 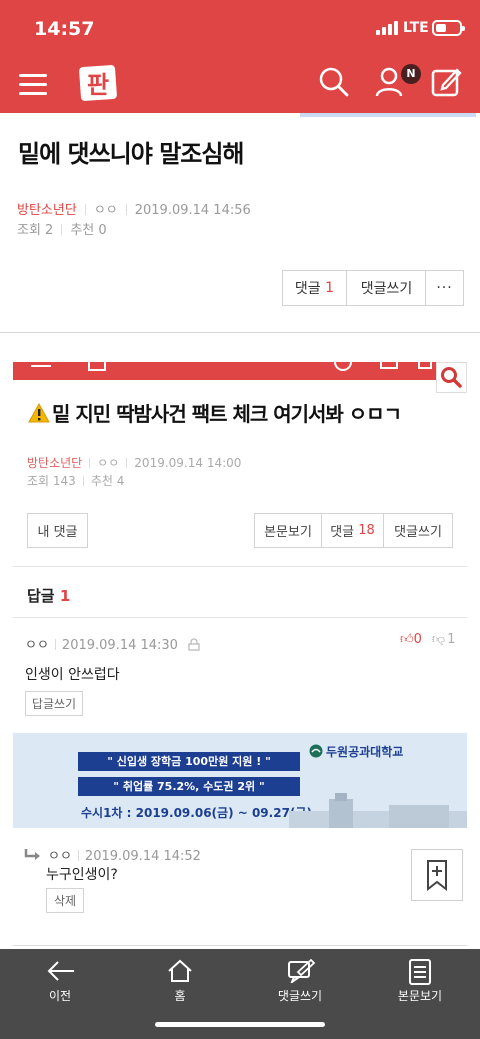 What do you see at coordinates (192, 210) in the screenshot?
I see `post-datetime: 2019.09.14 14:56` at bounding box center [192, 210].